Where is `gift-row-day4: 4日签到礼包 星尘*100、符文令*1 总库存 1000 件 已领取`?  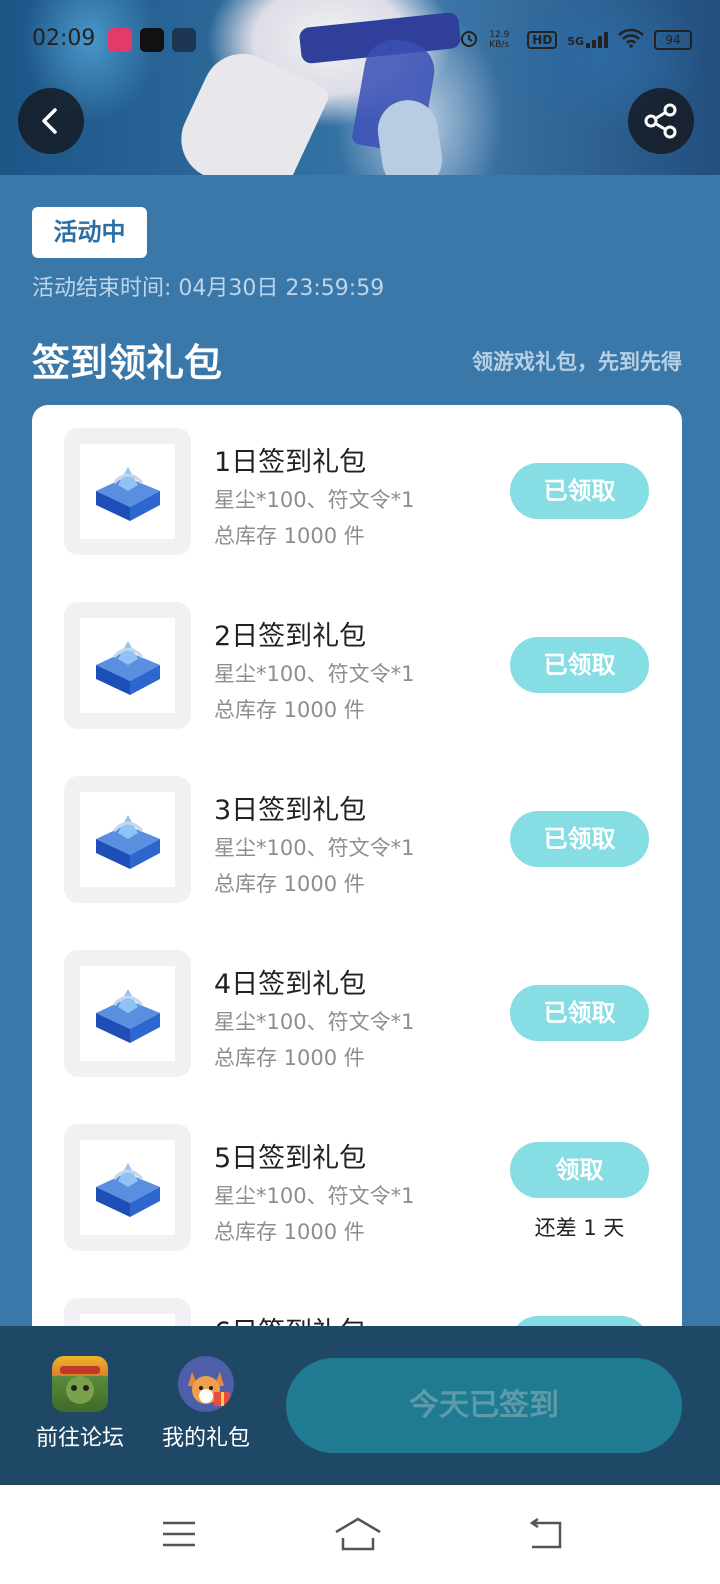
gift-row-day4: 4日签到礼包 星尘*100、符文令*1 总库存 1000 件 已领取 is located at coordinates (357, 1015).